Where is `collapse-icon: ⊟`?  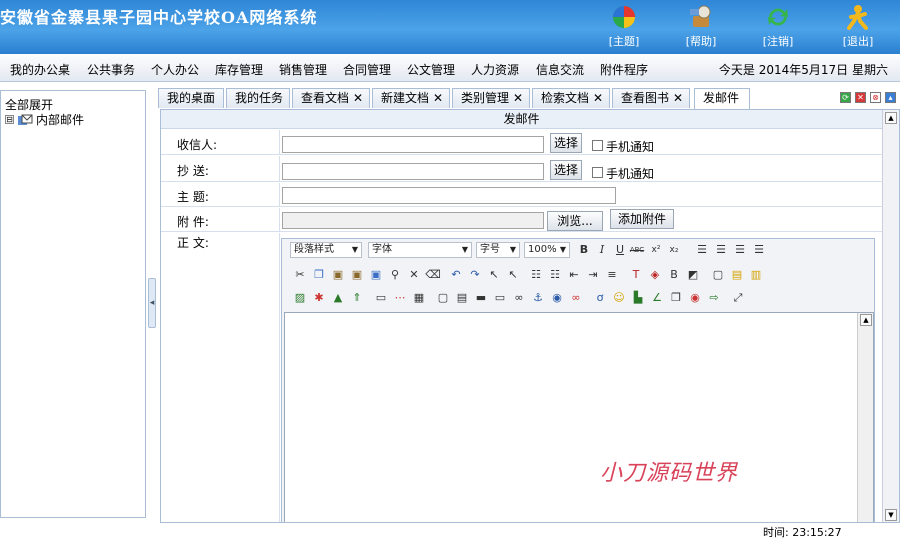 collapse-icon: ⊟ is located at coordinates (9, 119).